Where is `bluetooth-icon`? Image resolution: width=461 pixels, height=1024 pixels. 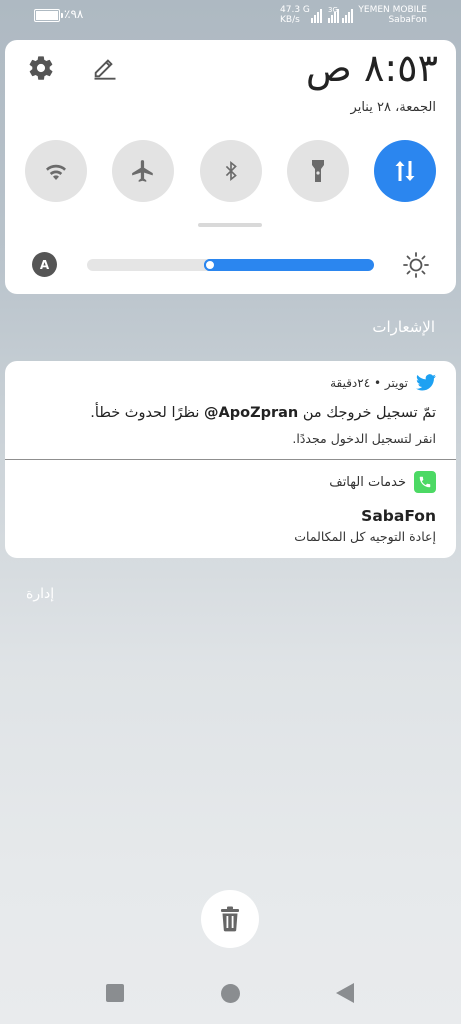
bluetooth-icon is located at coordinates (231, 171).